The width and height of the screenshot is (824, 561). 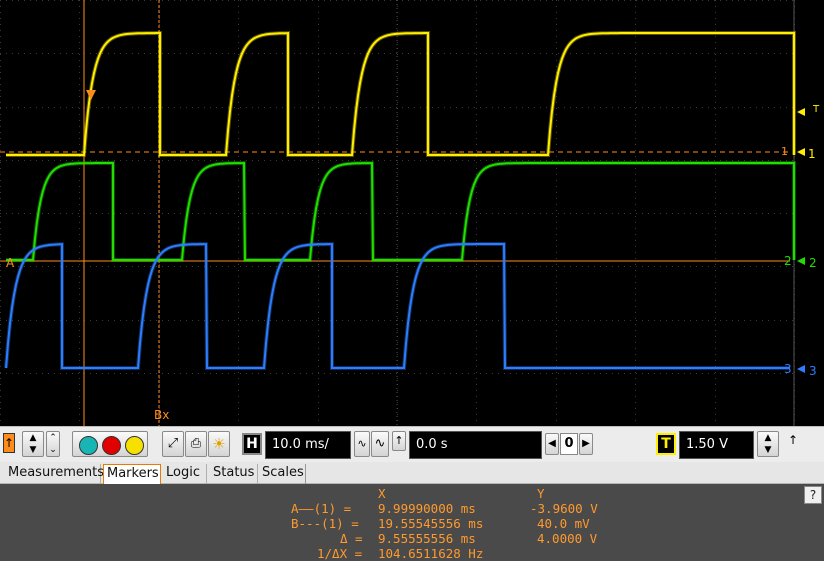 I want to click on channel2-right-label: 2, so click(x=813, y=263).